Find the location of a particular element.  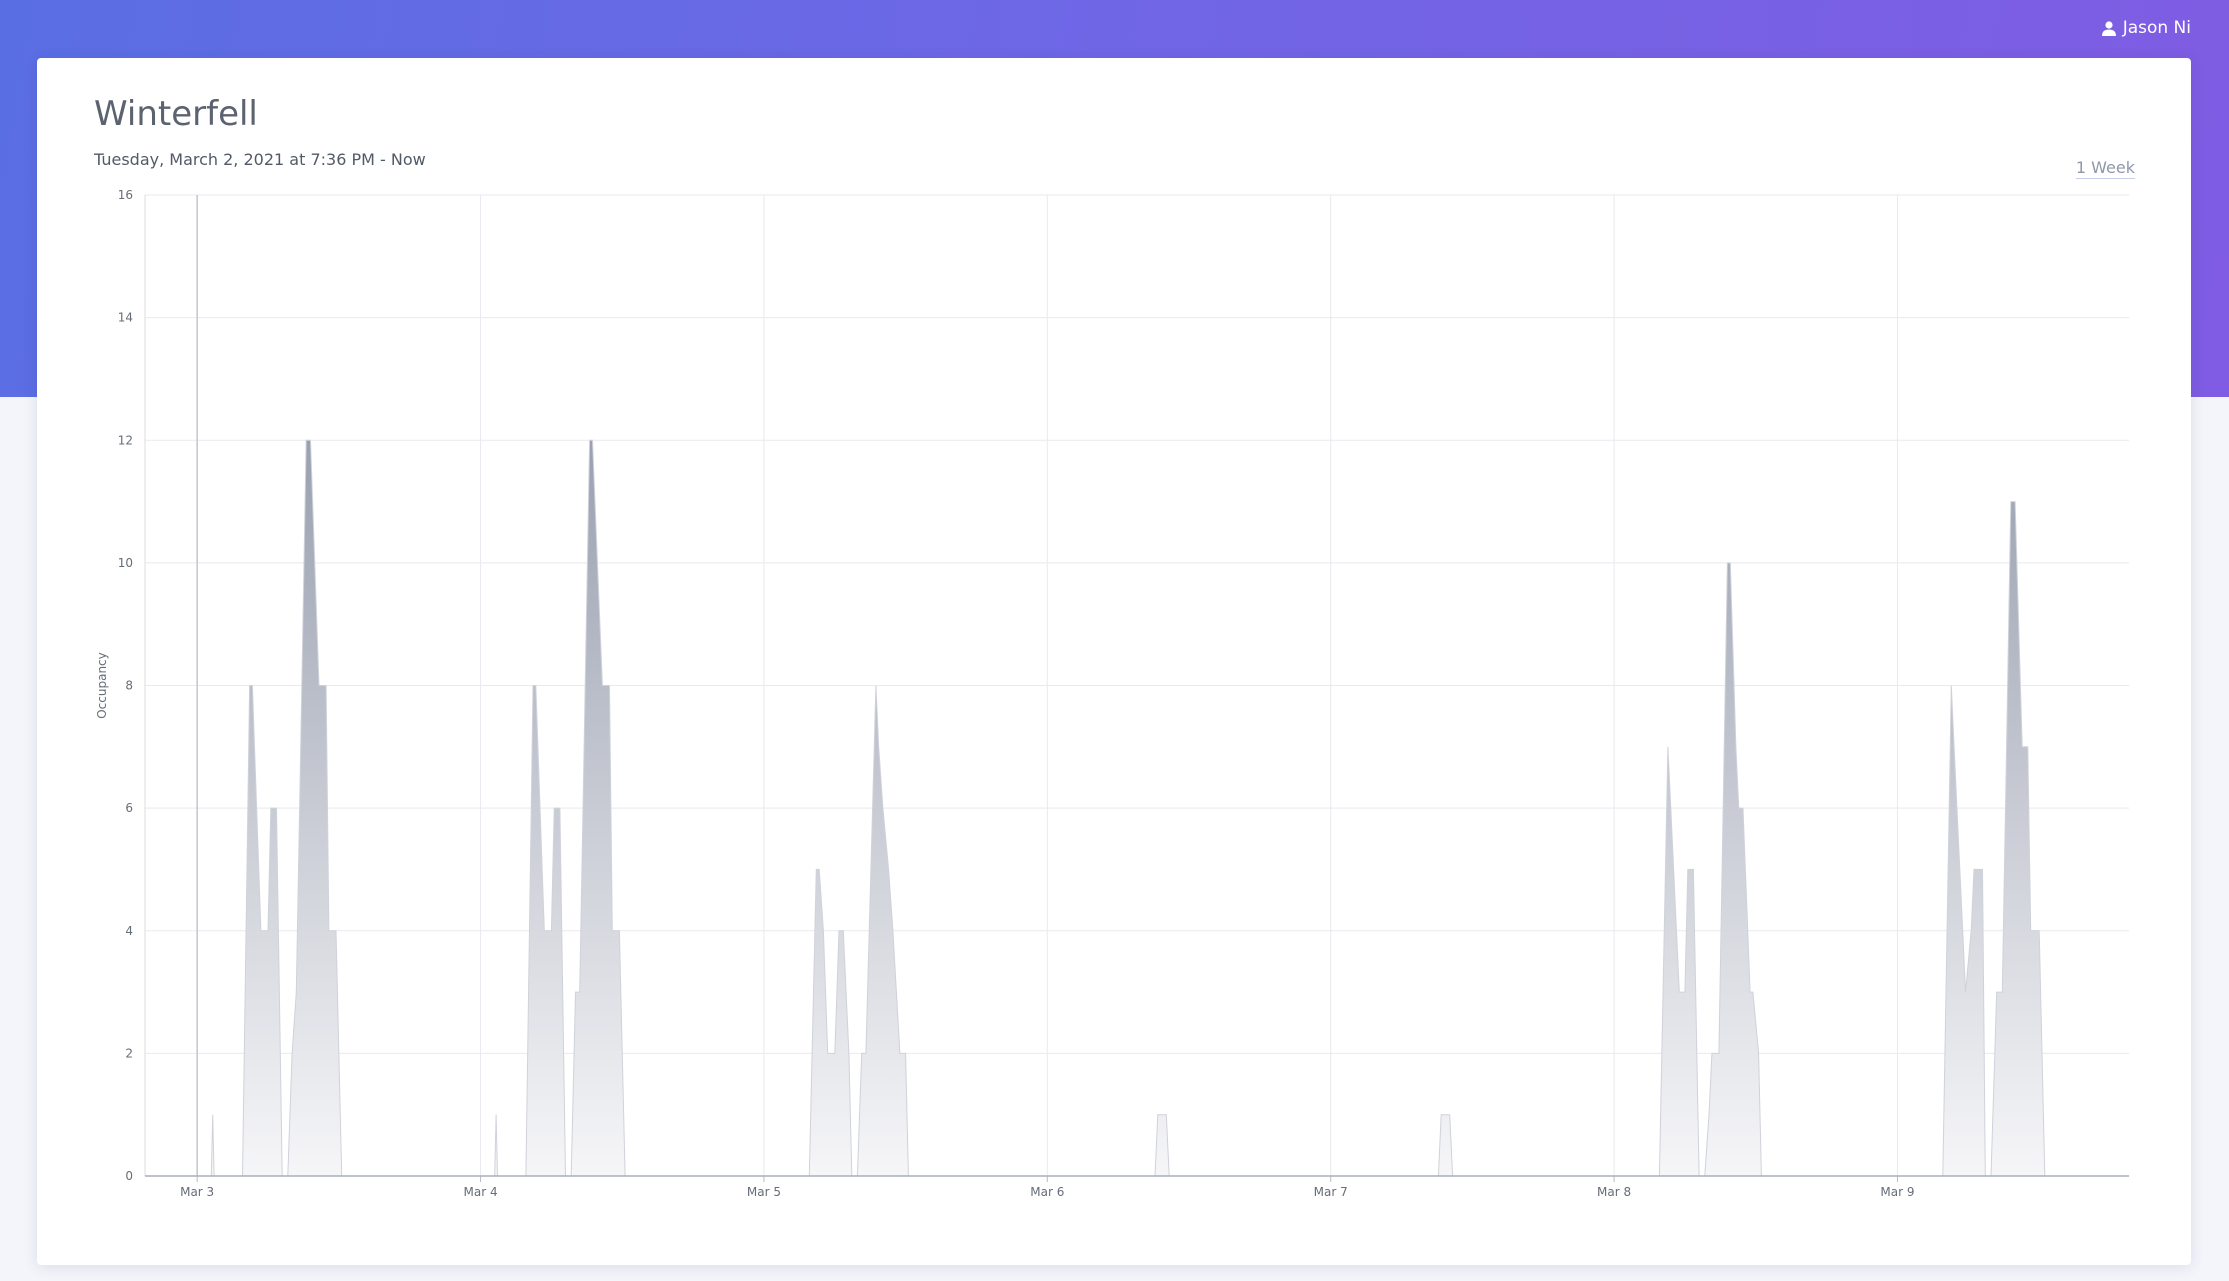

y-tick-label: 0 is located at coordinates (129, 1176).